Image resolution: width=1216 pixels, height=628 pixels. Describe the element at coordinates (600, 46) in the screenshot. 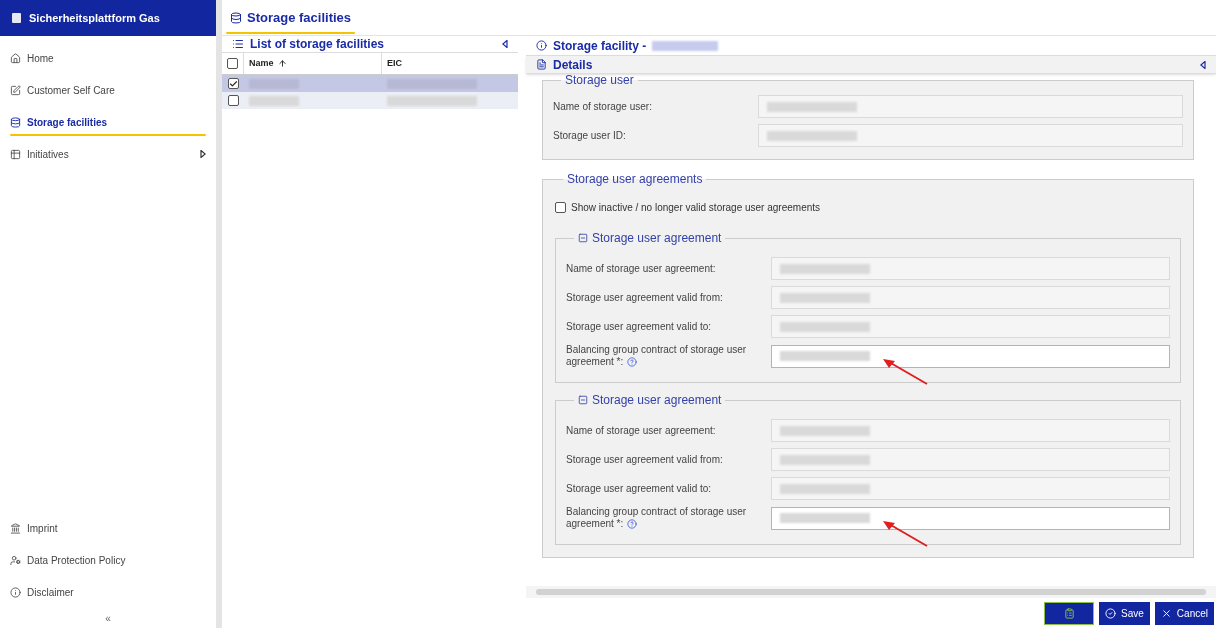

I see `detail-title: Storage facility -` at that location.